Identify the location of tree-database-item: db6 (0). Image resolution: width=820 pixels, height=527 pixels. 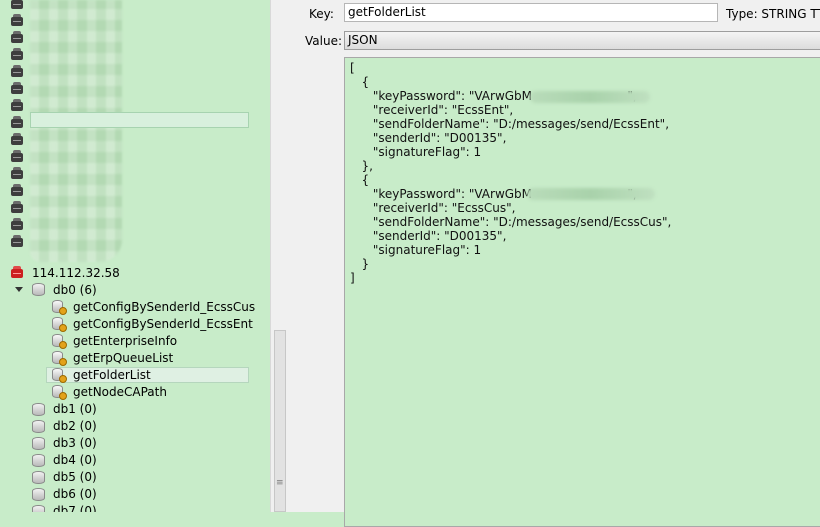
(75, 494).